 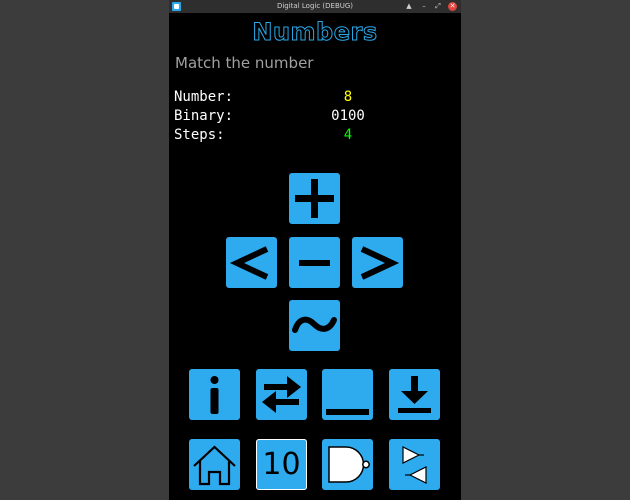 I want to click on number-base-button: 10, so click(x=281, y=464).